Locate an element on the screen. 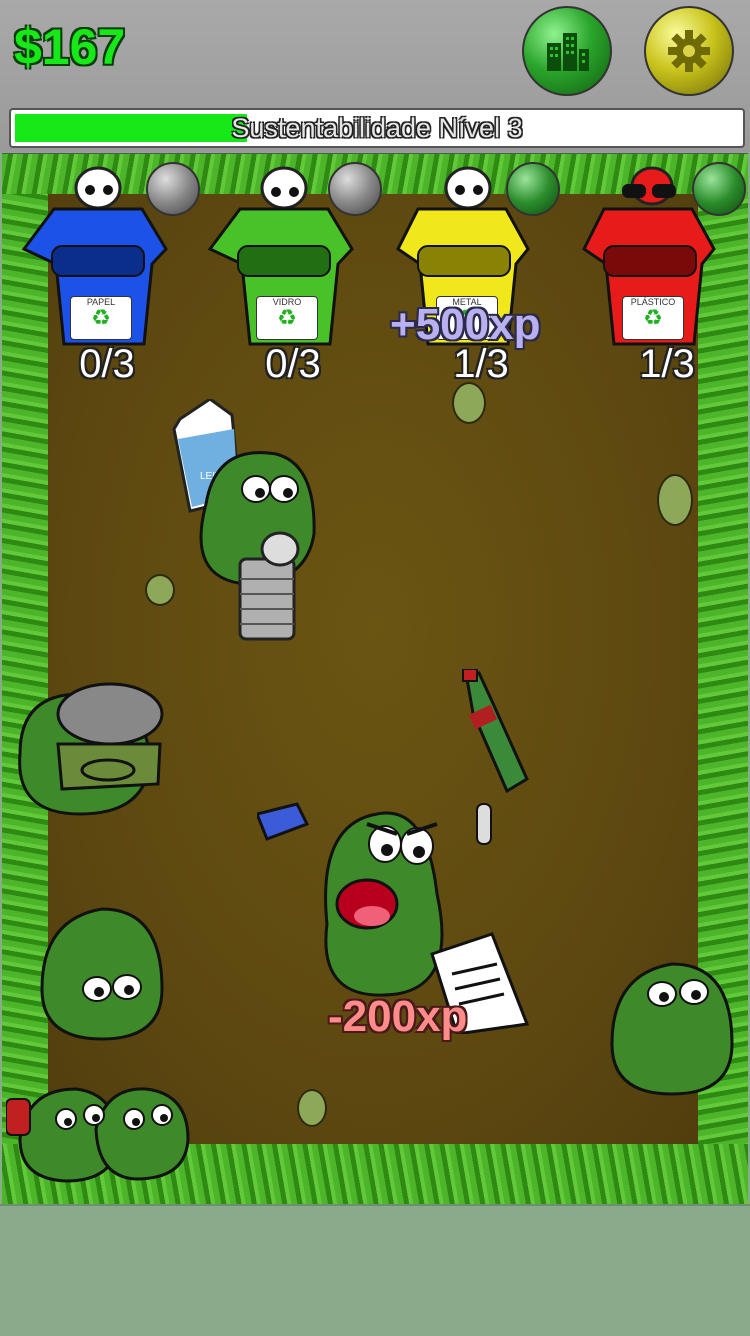  bin-label-tag: PAPEL ♻ is located at coordinates (101, 318).